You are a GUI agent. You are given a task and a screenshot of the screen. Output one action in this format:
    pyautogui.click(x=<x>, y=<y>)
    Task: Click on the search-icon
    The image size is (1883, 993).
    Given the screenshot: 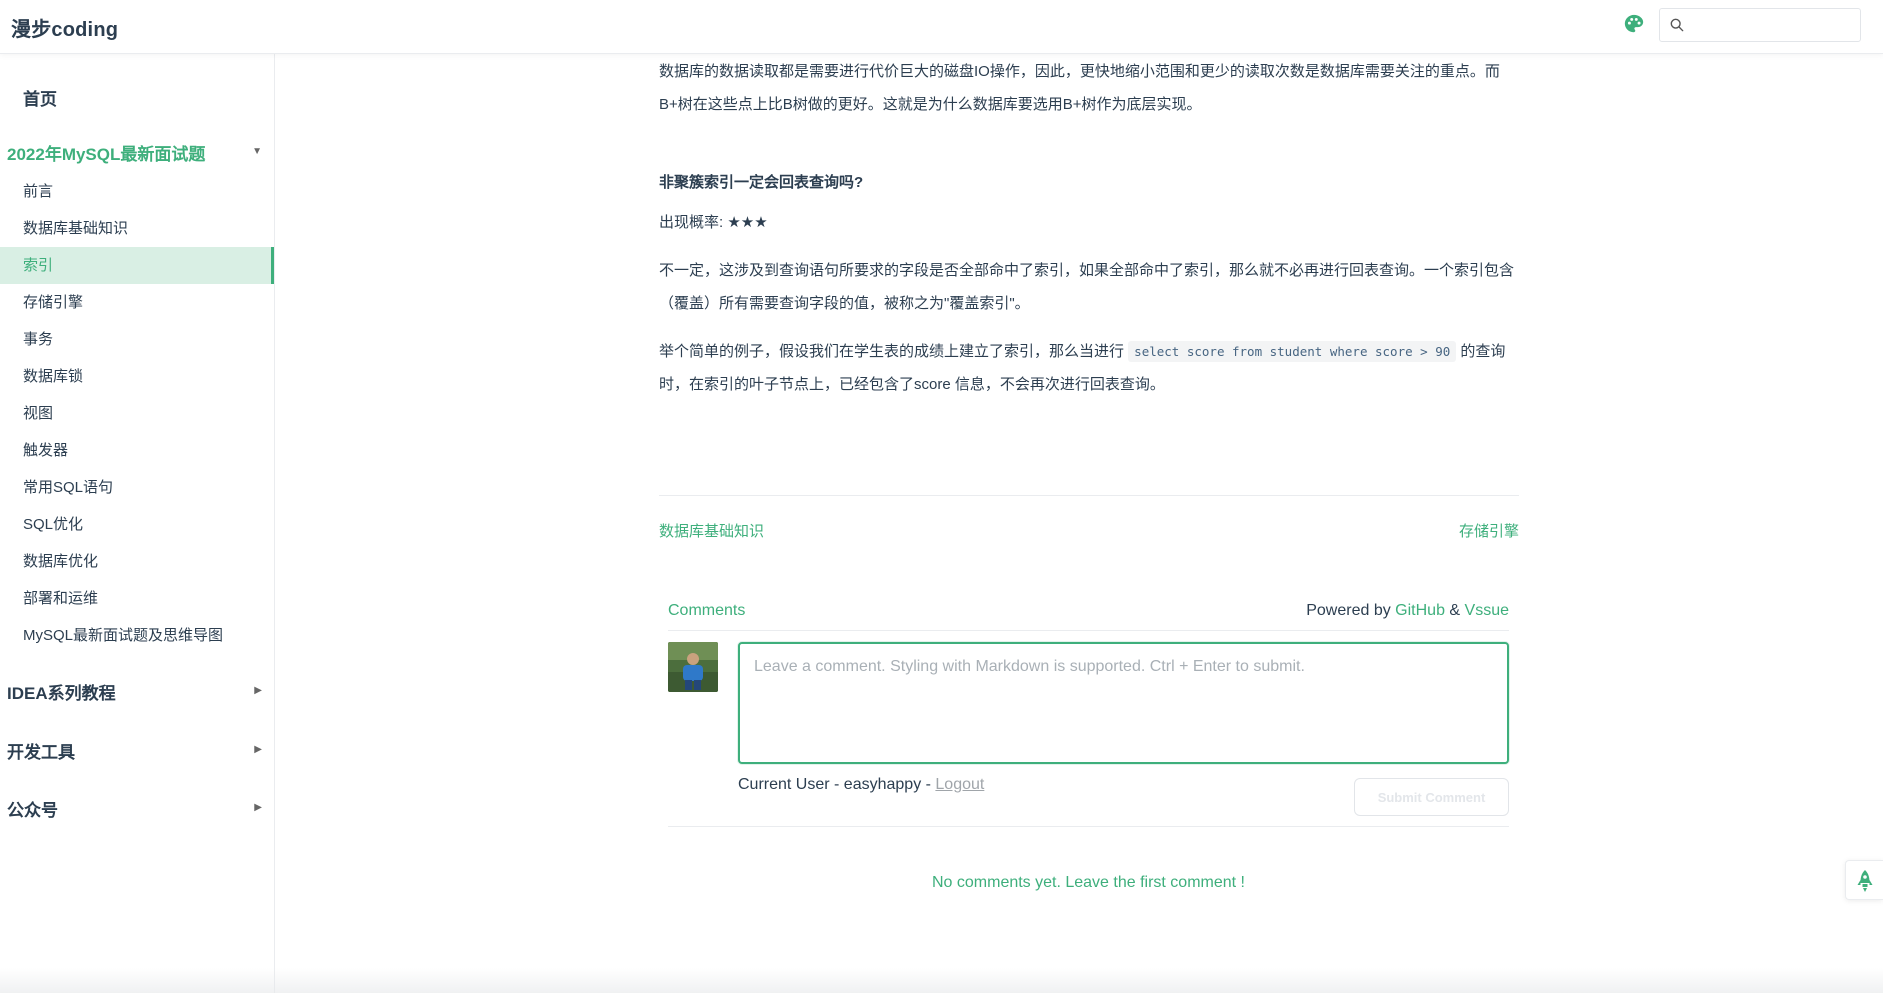 What is the action you would take?
    pyautogui.click(x=1678, y=26)
    